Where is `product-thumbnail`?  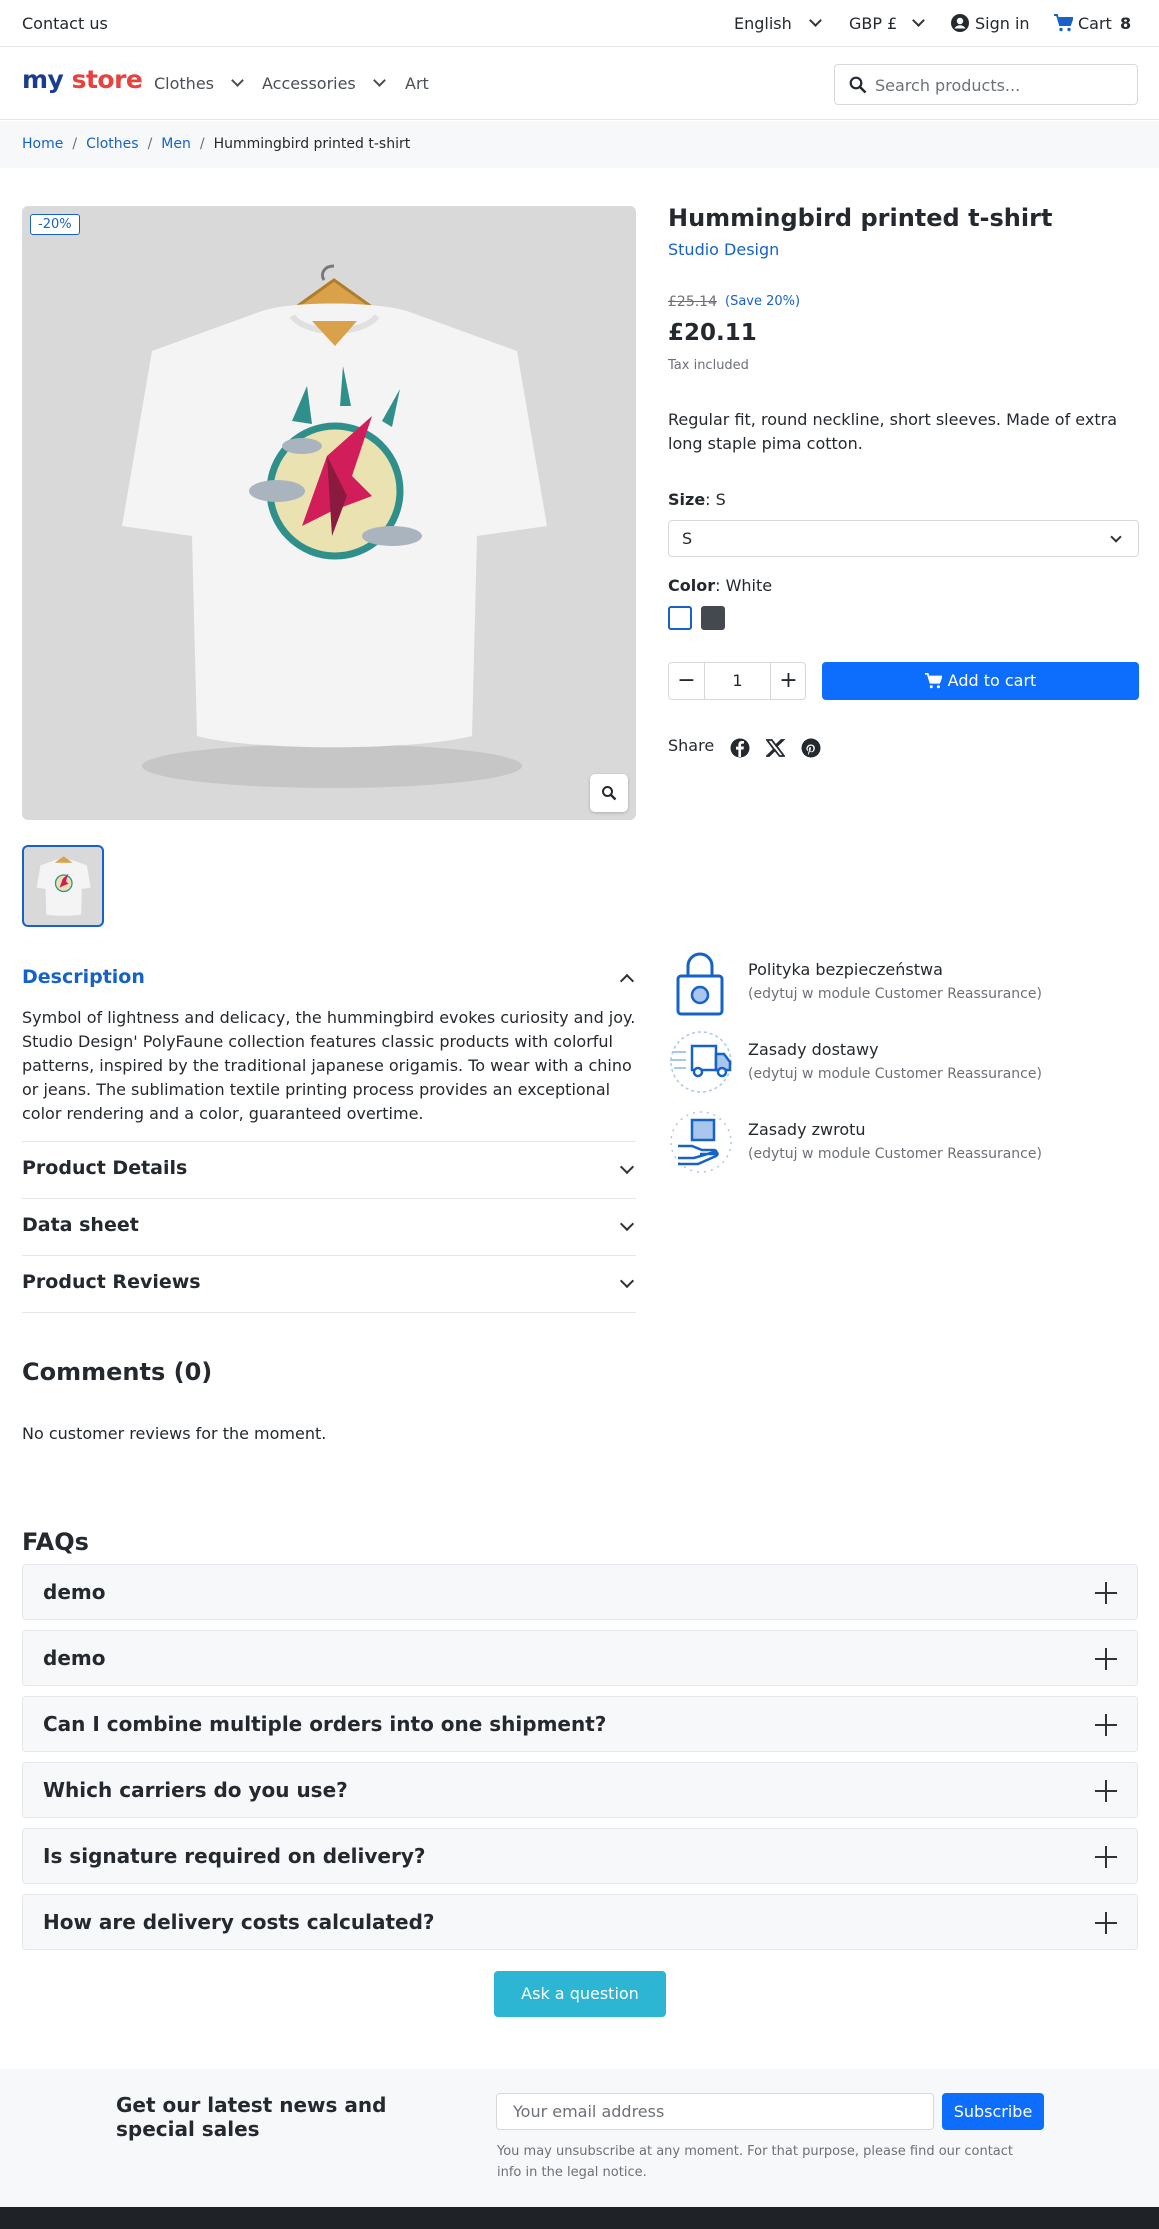 product-thumbnail is located at coordinates (63, 886).